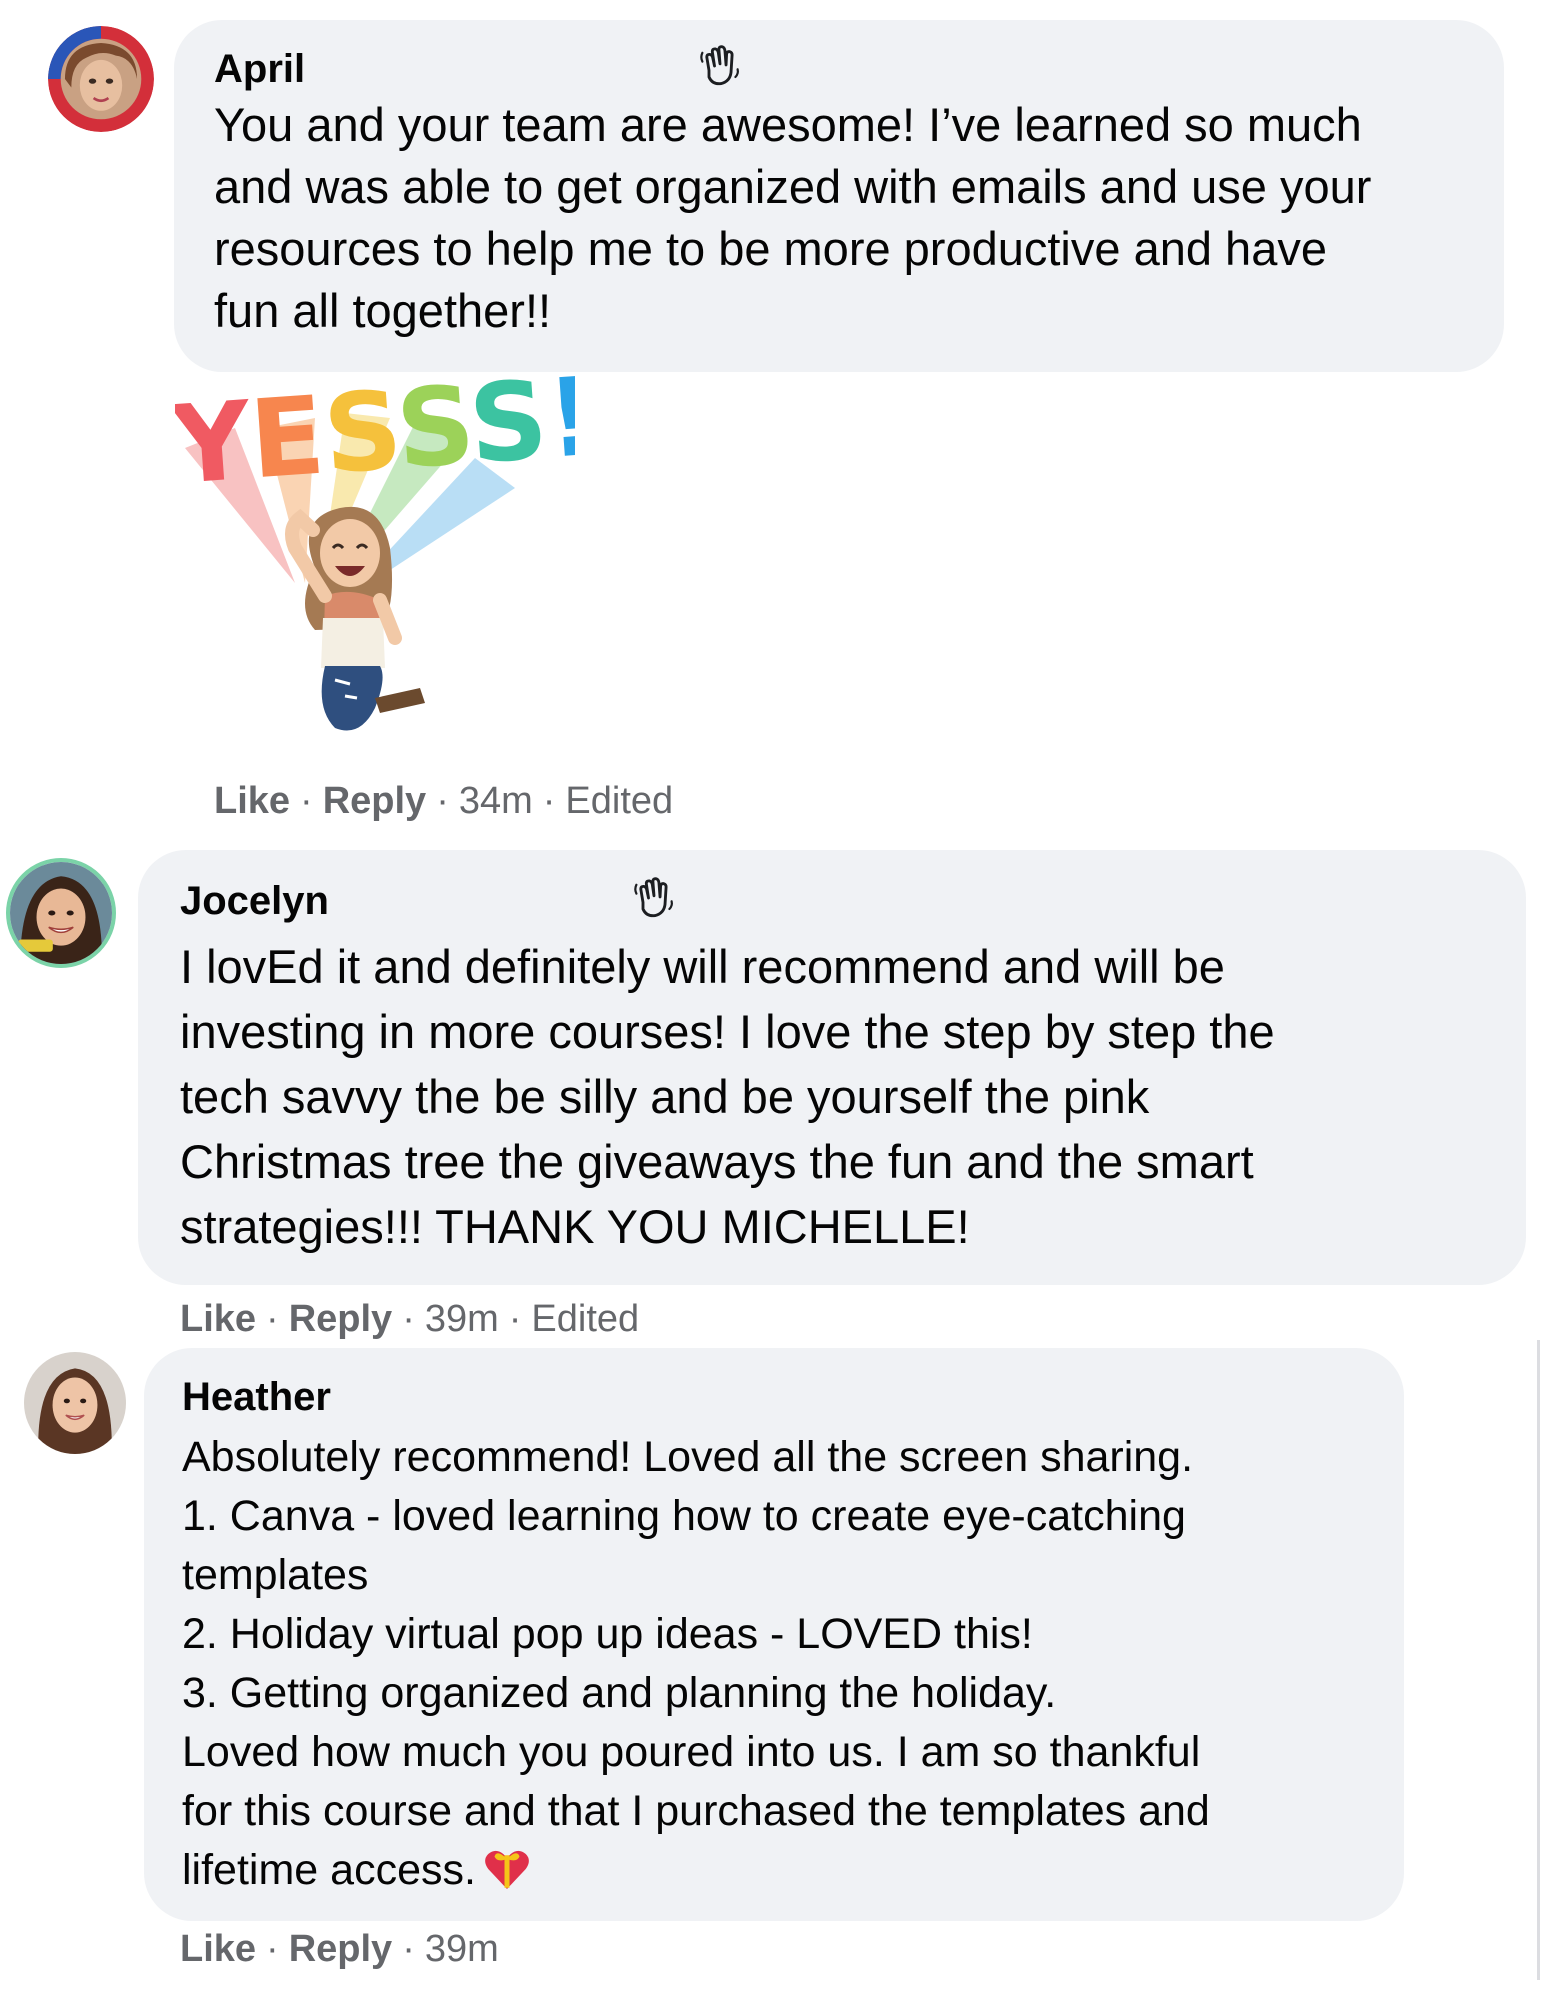 This screenshot has width=1545, height=2000. I want to click on comment-actions-jocelyn: Like · Reply · 39m · Edited, so click(409, 1319).